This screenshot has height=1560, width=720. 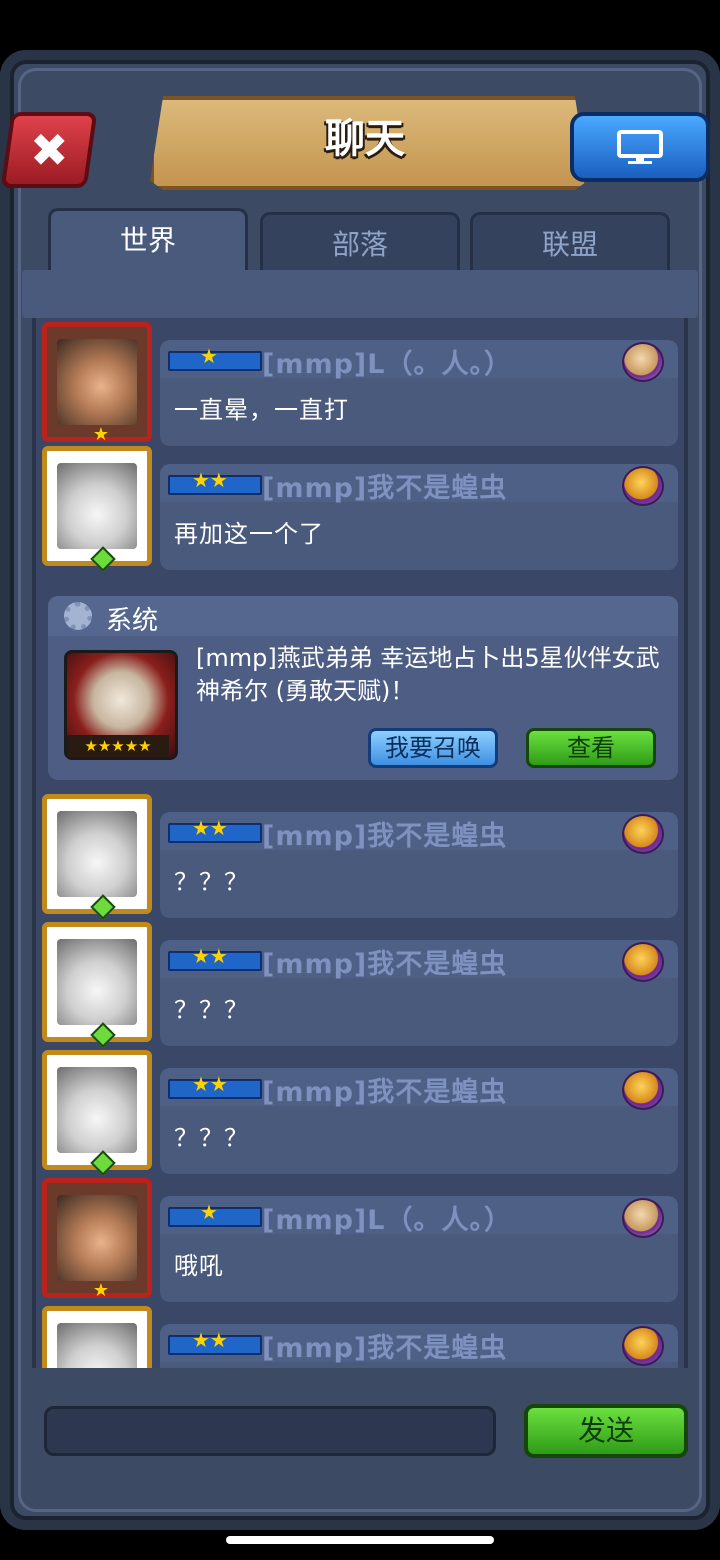 I want to click on close-button: ✖, so click(x=49, y=150).